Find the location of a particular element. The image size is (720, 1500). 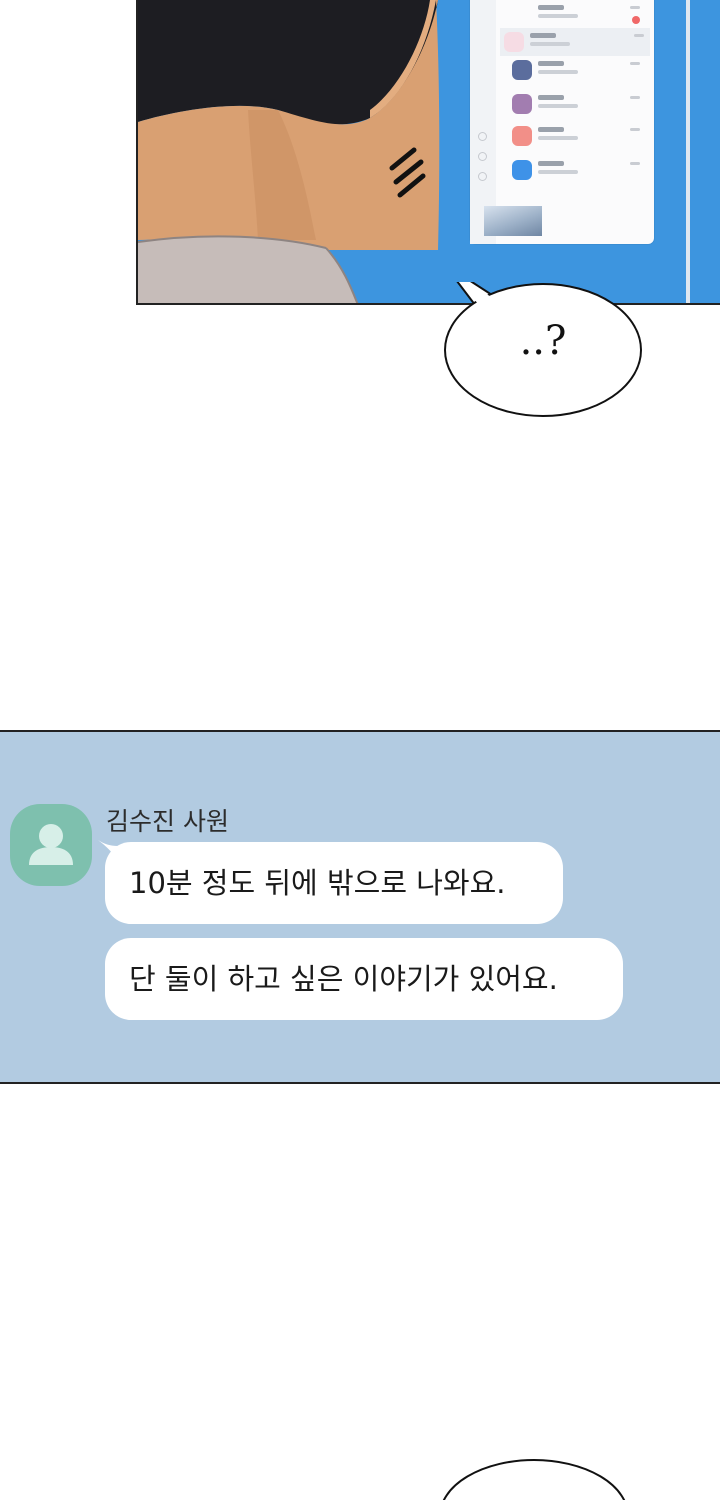

messenger-window is located at coordinates (562, 122).